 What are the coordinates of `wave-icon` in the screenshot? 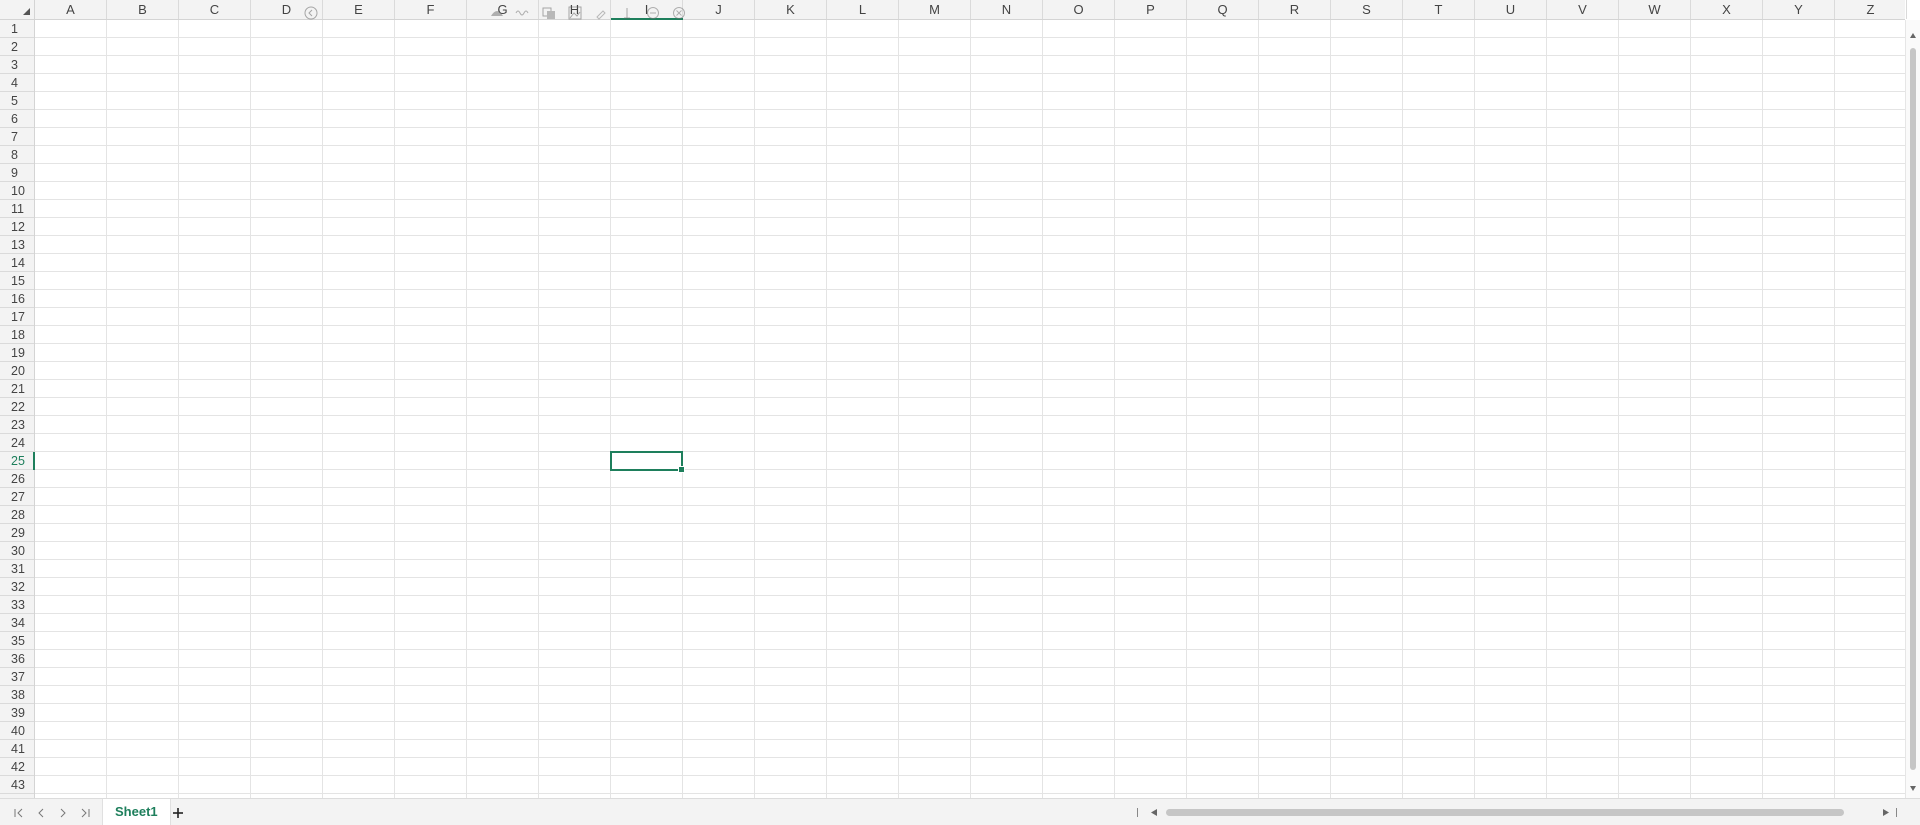 It's located at (523, 13).